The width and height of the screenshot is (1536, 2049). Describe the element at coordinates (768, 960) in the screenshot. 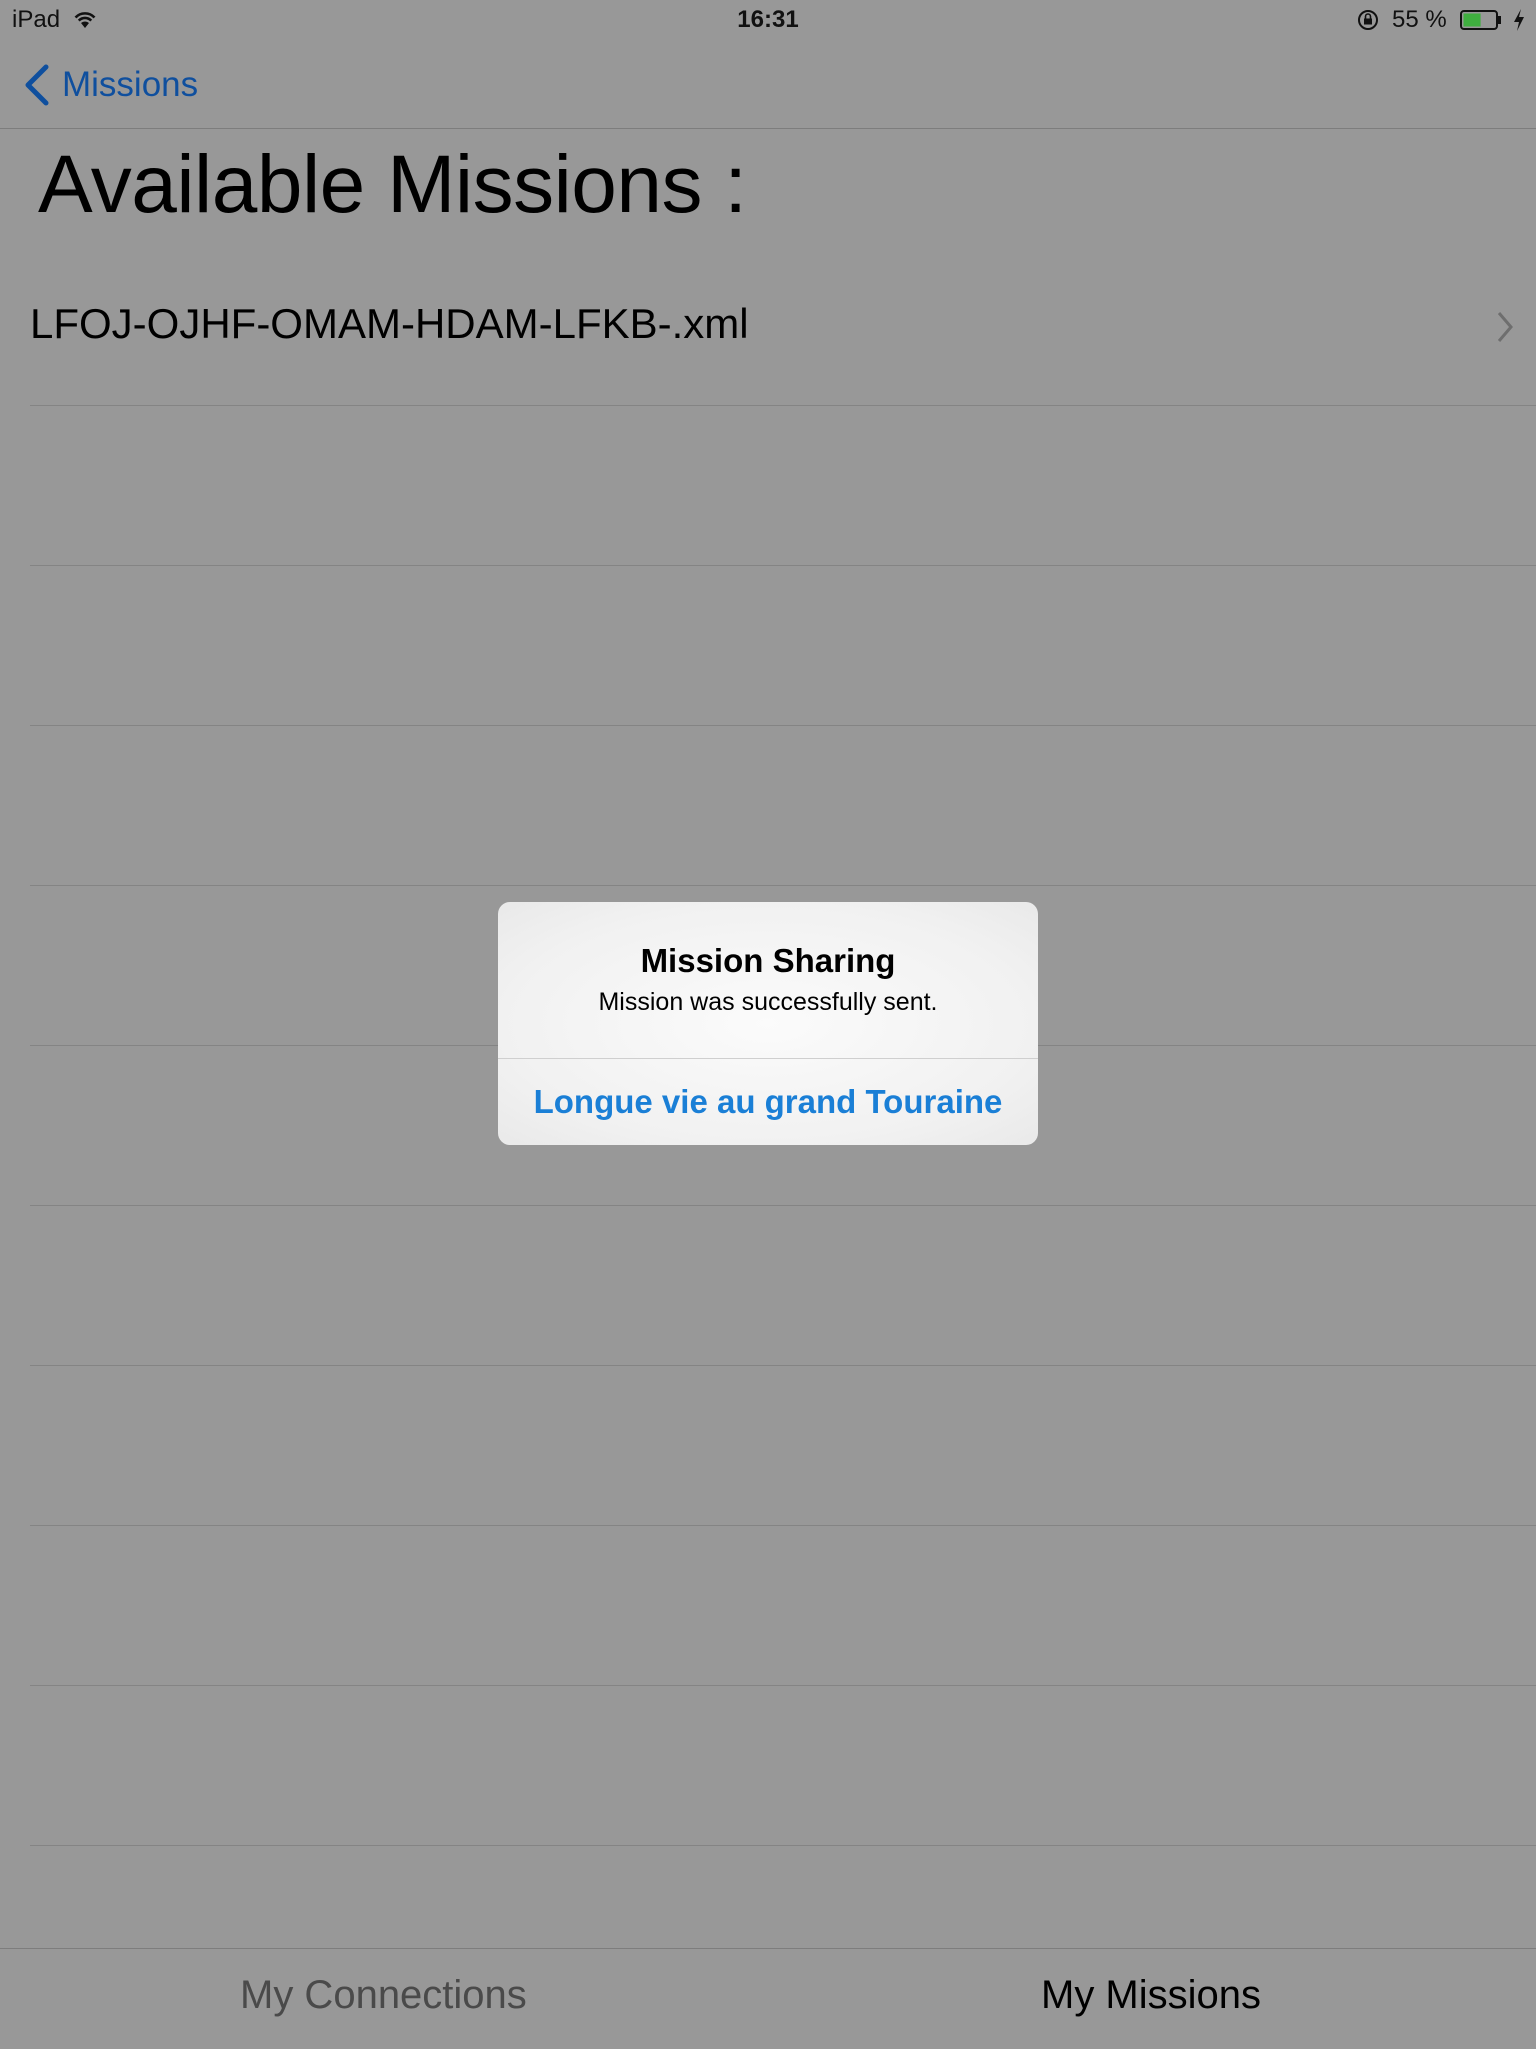

I see `alert-title: Mission Sharing` at that location.